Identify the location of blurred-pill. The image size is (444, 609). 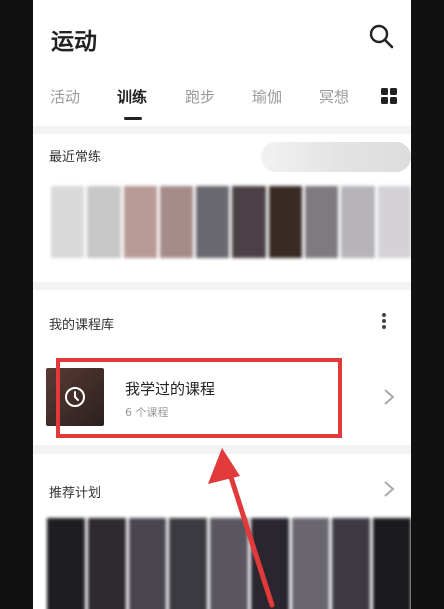
(336, 157).